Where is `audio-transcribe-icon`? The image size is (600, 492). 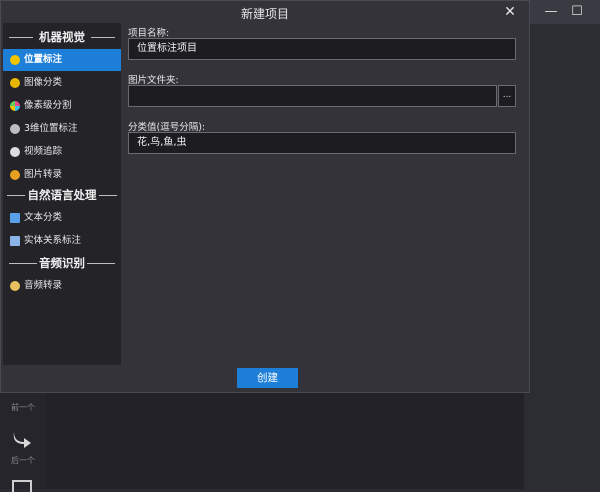
audio-transcribe-icon is located at coordinates (15, 286).